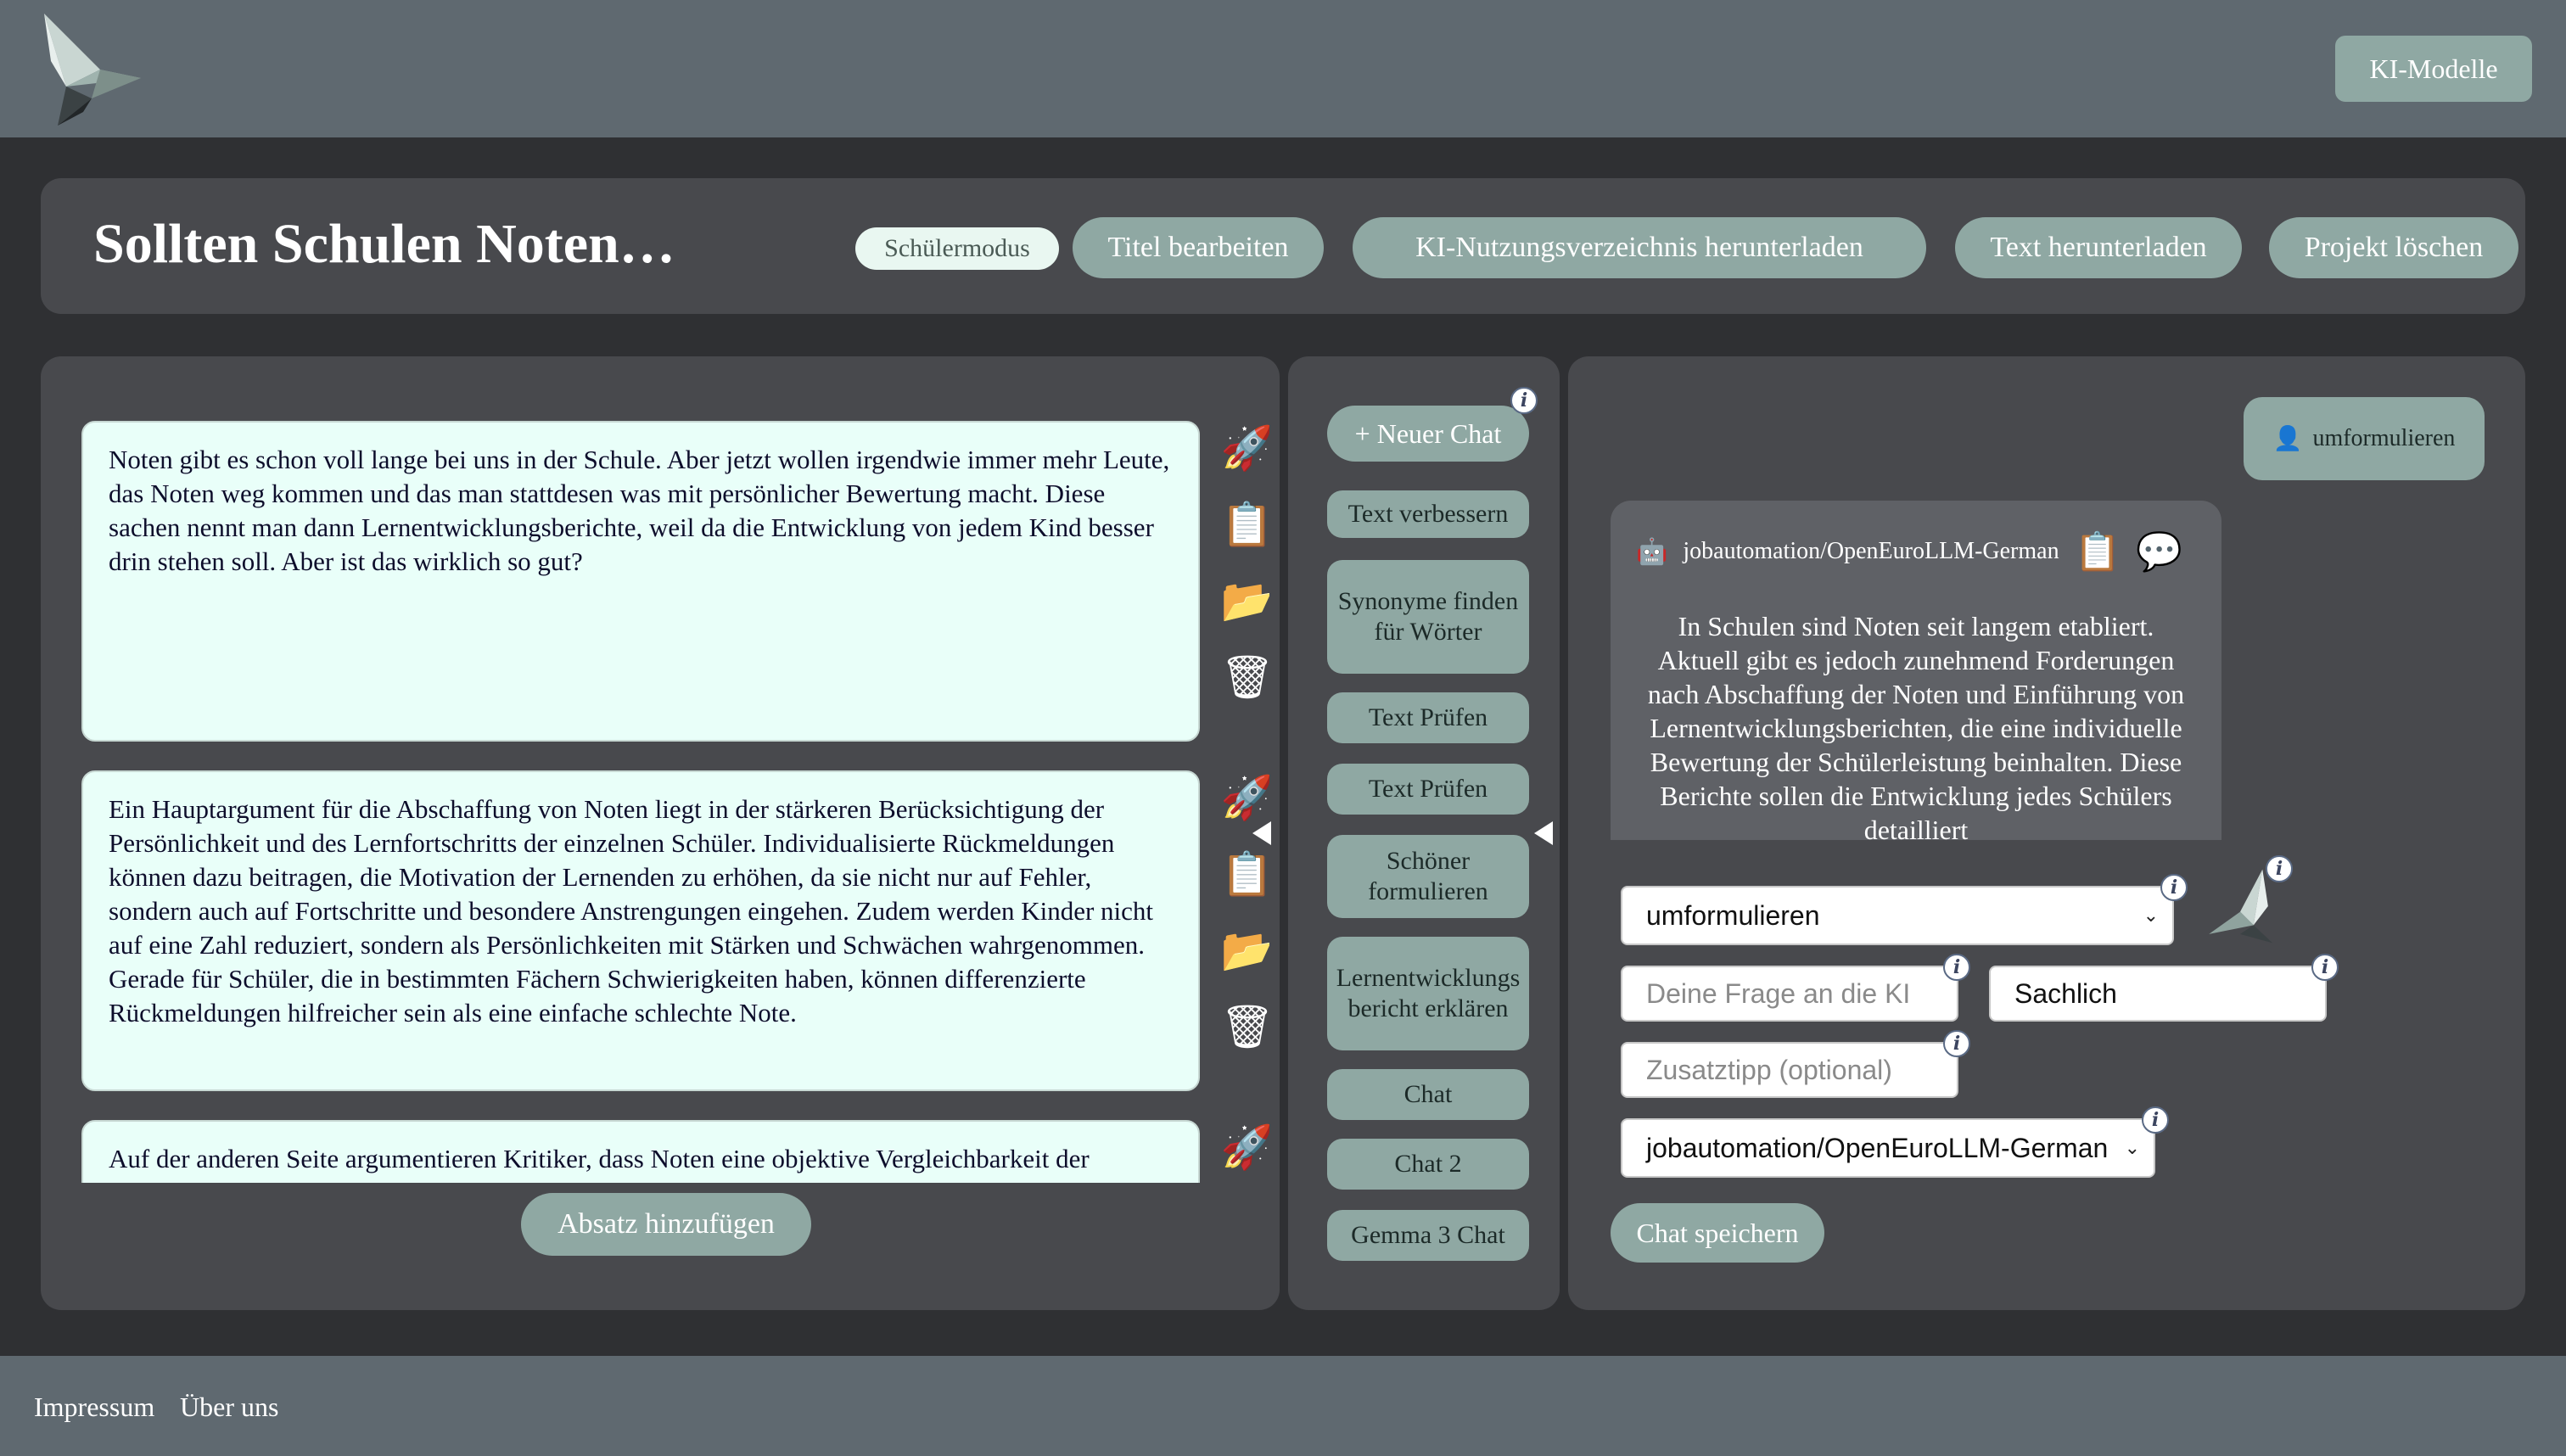  Describe the element at coordinates (1543, 833) in the screenshot. I see `collapse-middle-arrow-icon` at that location.